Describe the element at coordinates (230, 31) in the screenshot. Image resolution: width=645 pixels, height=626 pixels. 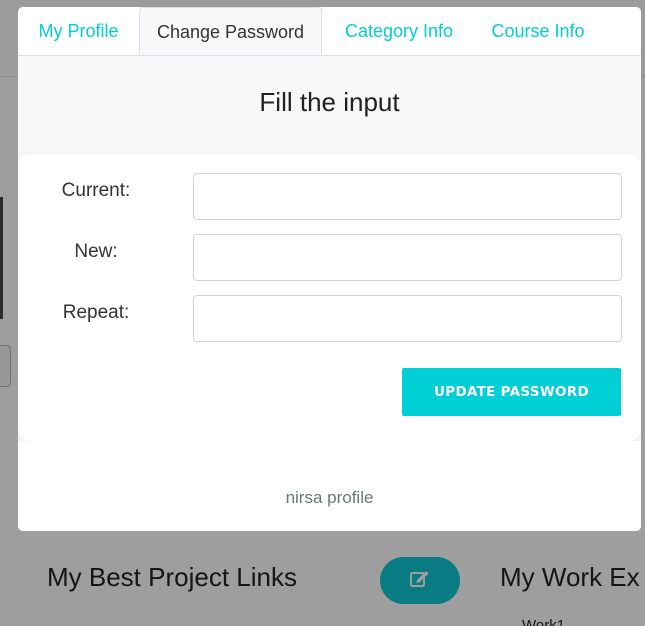
I see `tab-change-password: Change Password` at that location.